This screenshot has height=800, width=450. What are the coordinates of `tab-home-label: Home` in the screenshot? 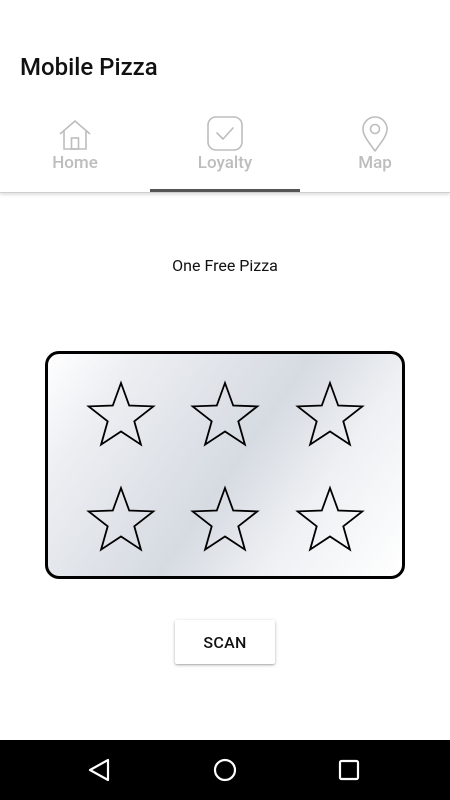 It's located at (75, 163).